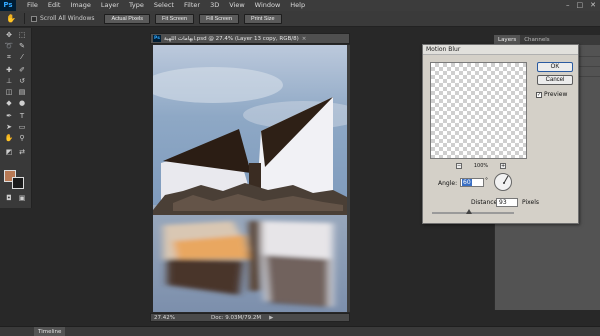 This screenshot has height=336, width=600. What do you see at coordinates (271, 318) in the screenshot?
I see `status-menu-arrow-icon: ▶` at bounding box center [271, 318].